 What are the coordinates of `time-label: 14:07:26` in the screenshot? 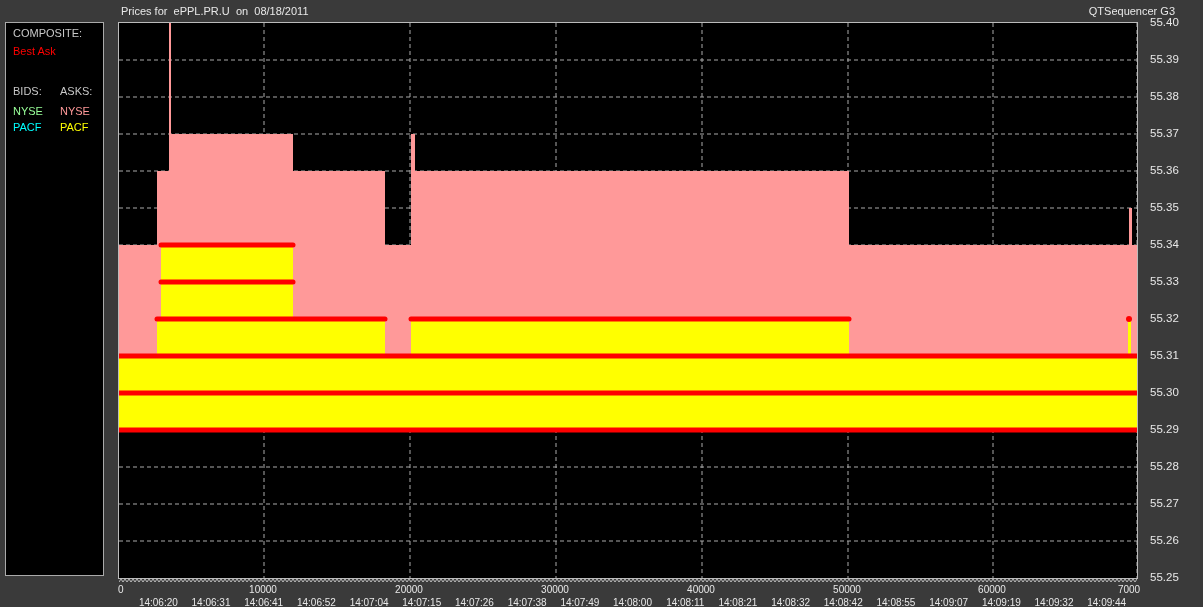 It's located at (474, 602).